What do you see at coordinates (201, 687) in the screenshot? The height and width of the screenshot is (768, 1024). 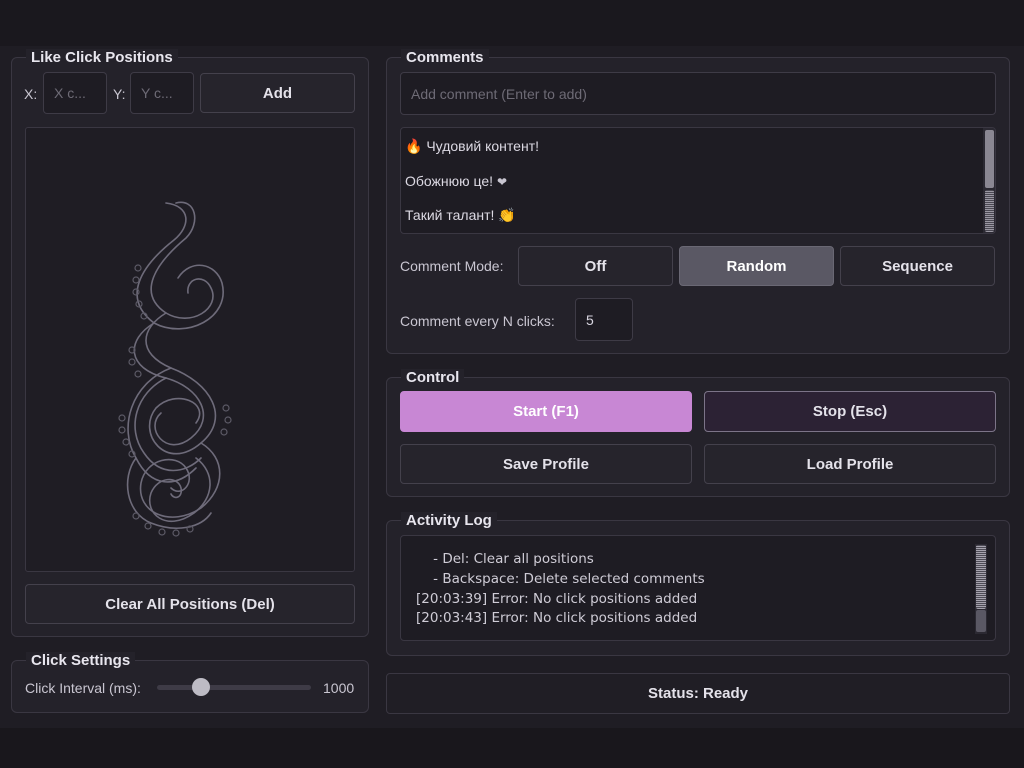 I see `click-interval-slider-handle` at bounding box center [201, 687].